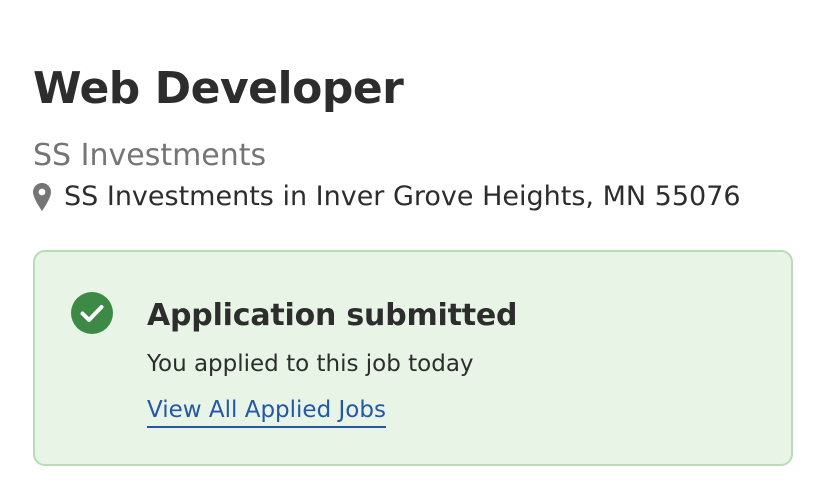  Describe the element at coordinates (150, 155) in the screenshot. I see `company-name: SS Investments` at that location.